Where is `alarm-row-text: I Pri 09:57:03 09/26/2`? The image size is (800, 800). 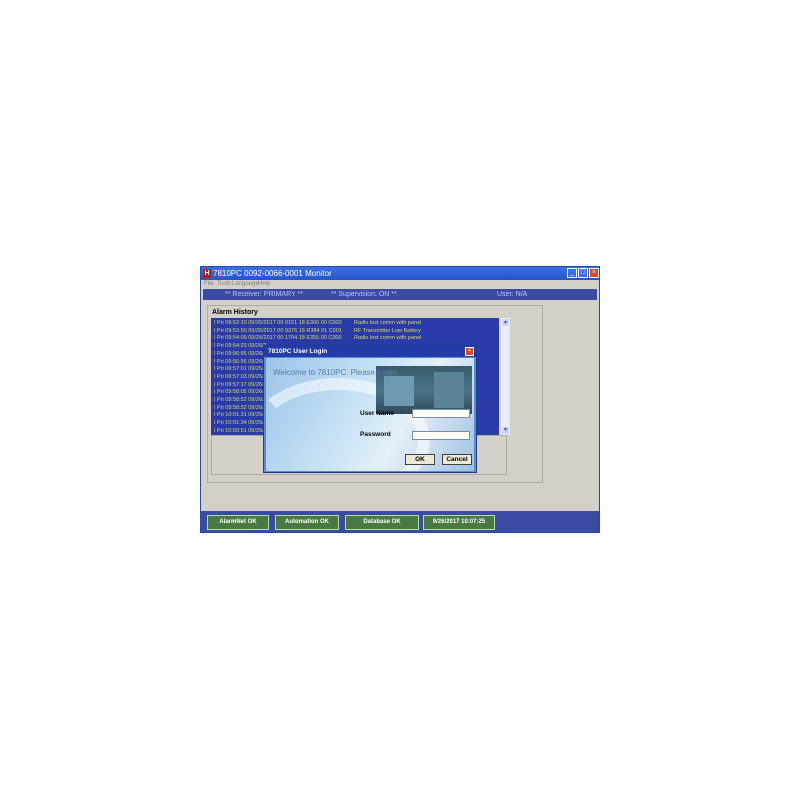
alarm-row-text: I Pri 09:57:03 09/26/2 is located at coordinates (240, 376).